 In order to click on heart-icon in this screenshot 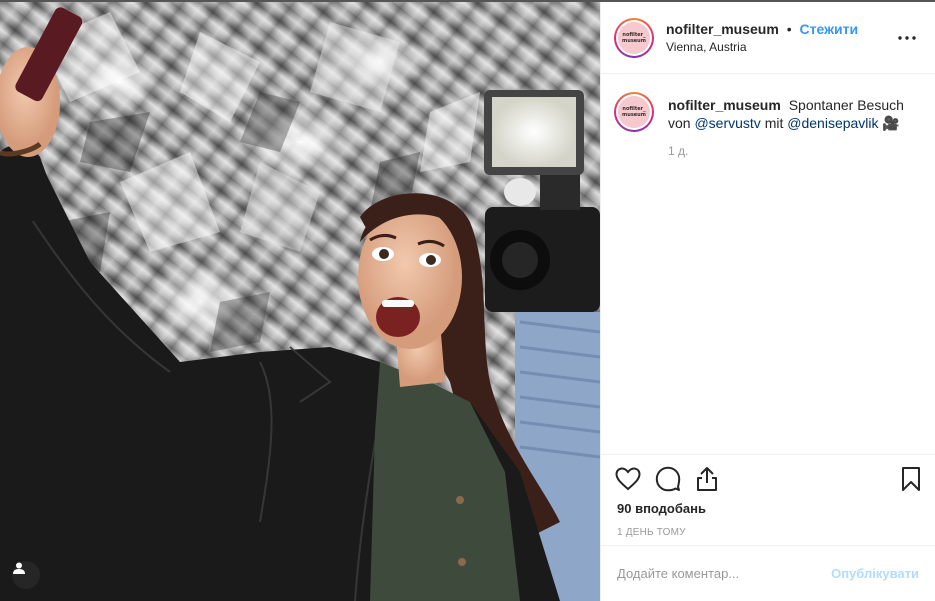, I will do `click(635, 479)`.